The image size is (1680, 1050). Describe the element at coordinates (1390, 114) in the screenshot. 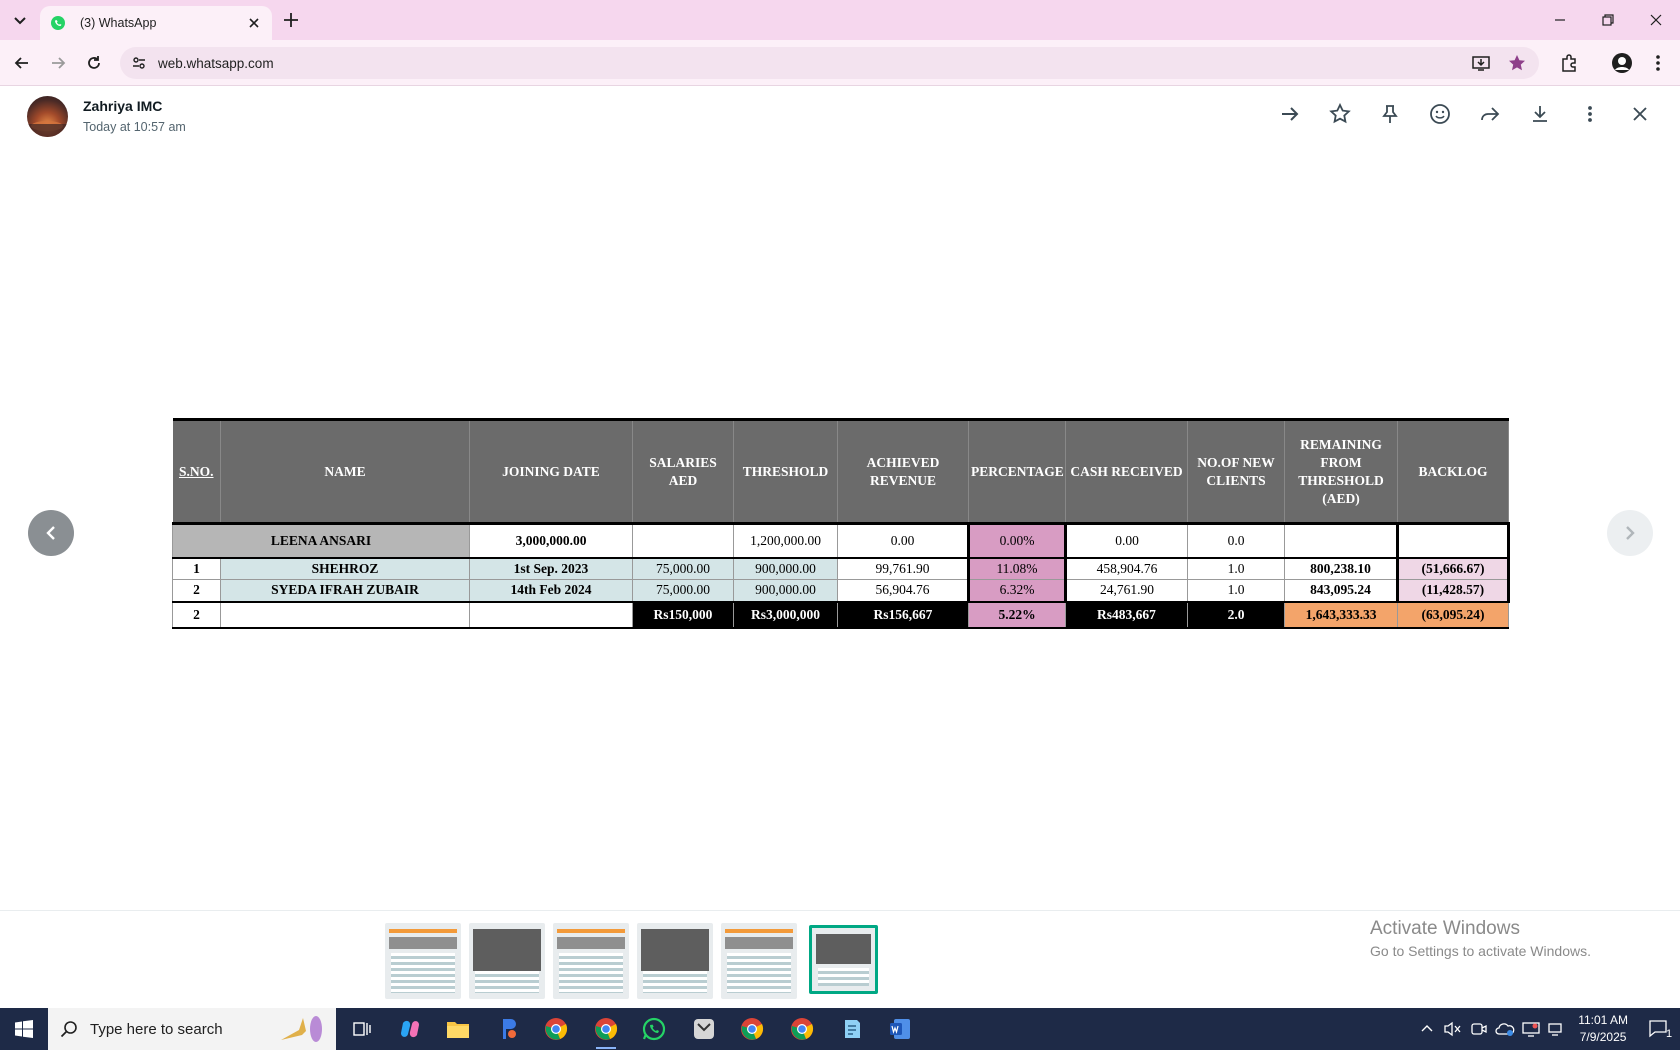

I see `pin-icon` at that location.